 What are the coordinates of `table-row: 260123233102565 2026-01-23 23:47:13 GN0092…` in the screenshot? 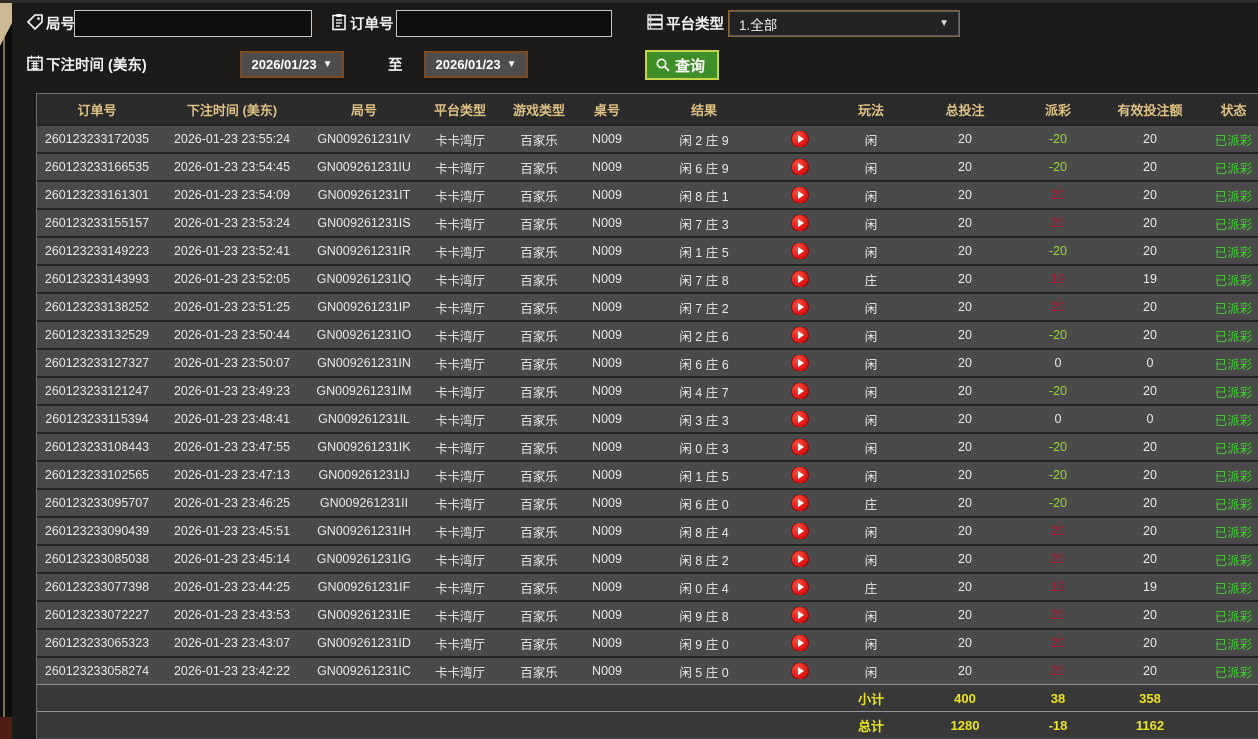 It's located at (647, 474).